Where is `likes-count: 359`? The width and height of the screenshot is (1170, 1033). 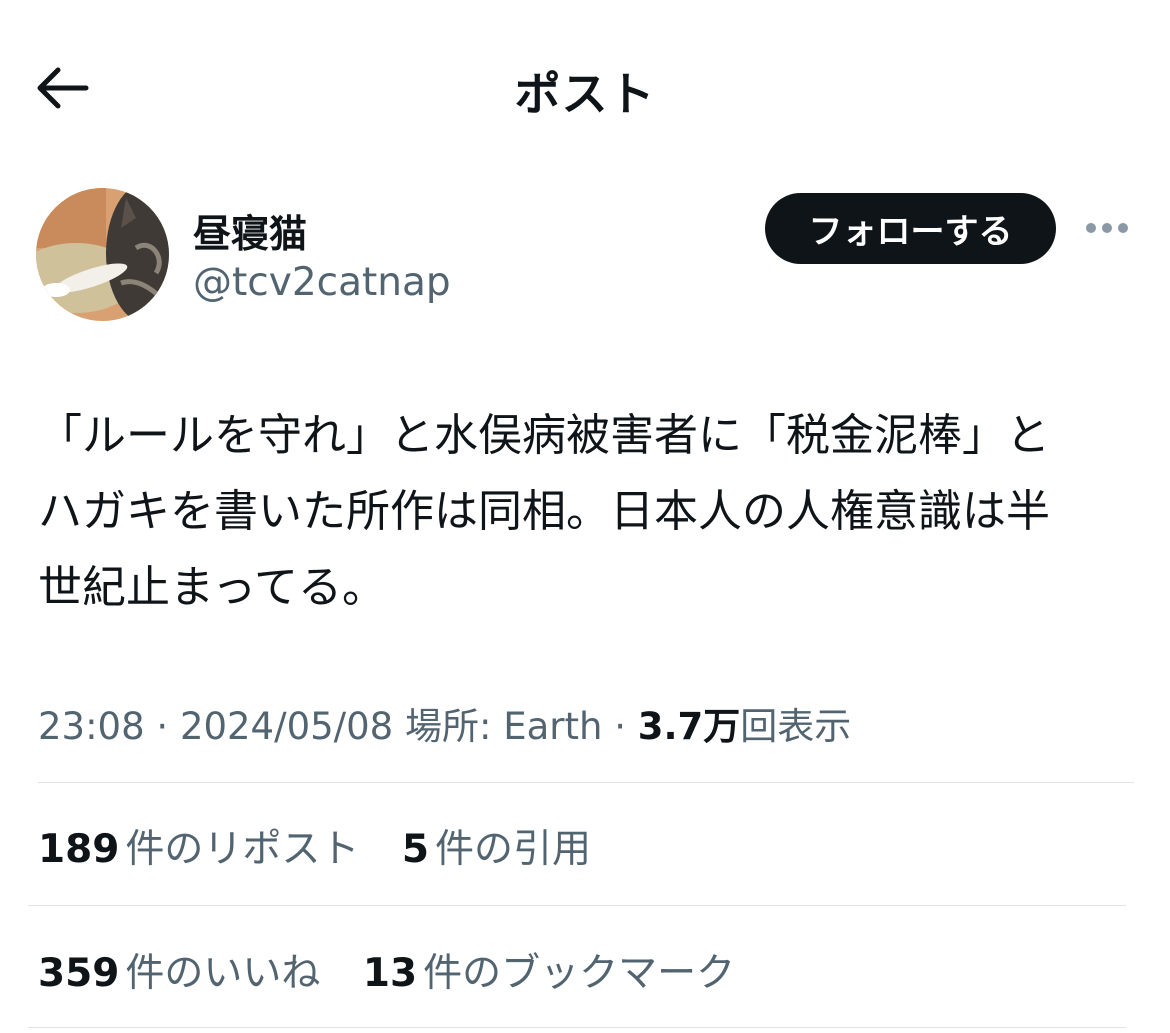 likes-count: 359 is located at coordinates (79, 973).